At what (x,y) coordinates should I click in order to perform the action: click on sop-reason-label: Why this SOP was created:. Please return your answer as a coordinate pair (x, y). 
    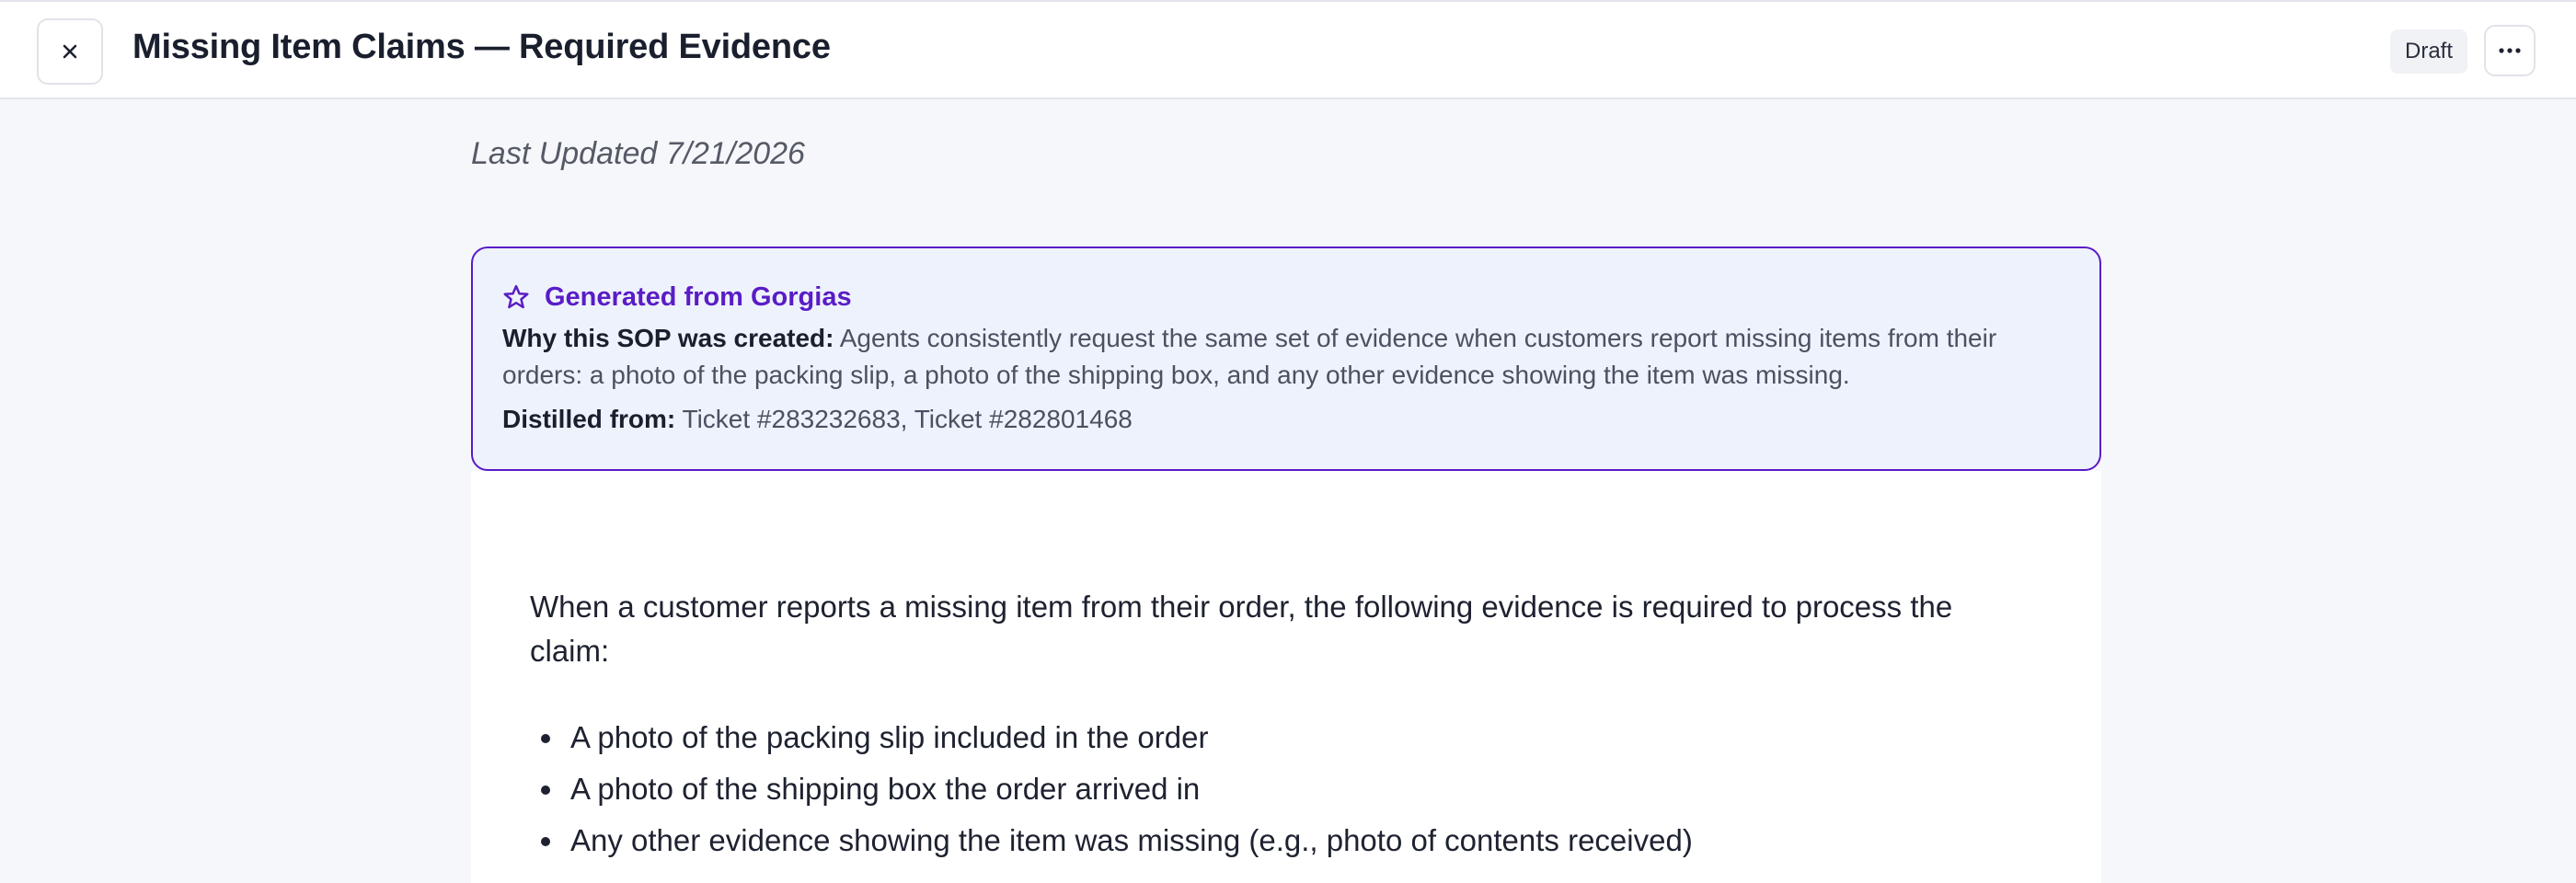
    Looking at the image, I should click on (668, 338).